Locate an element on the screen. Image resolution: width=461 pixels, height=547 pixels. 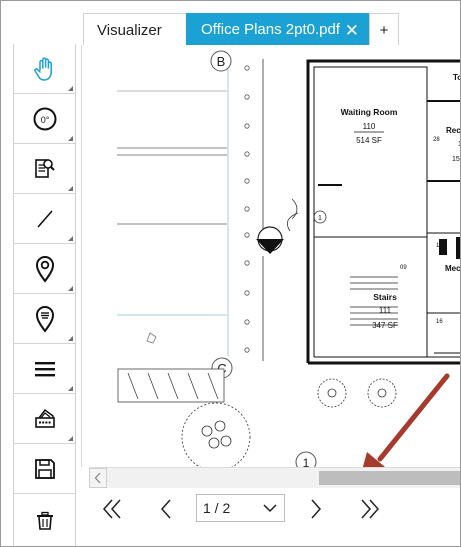
annotation-arrow is located at coordinates (413, 417).